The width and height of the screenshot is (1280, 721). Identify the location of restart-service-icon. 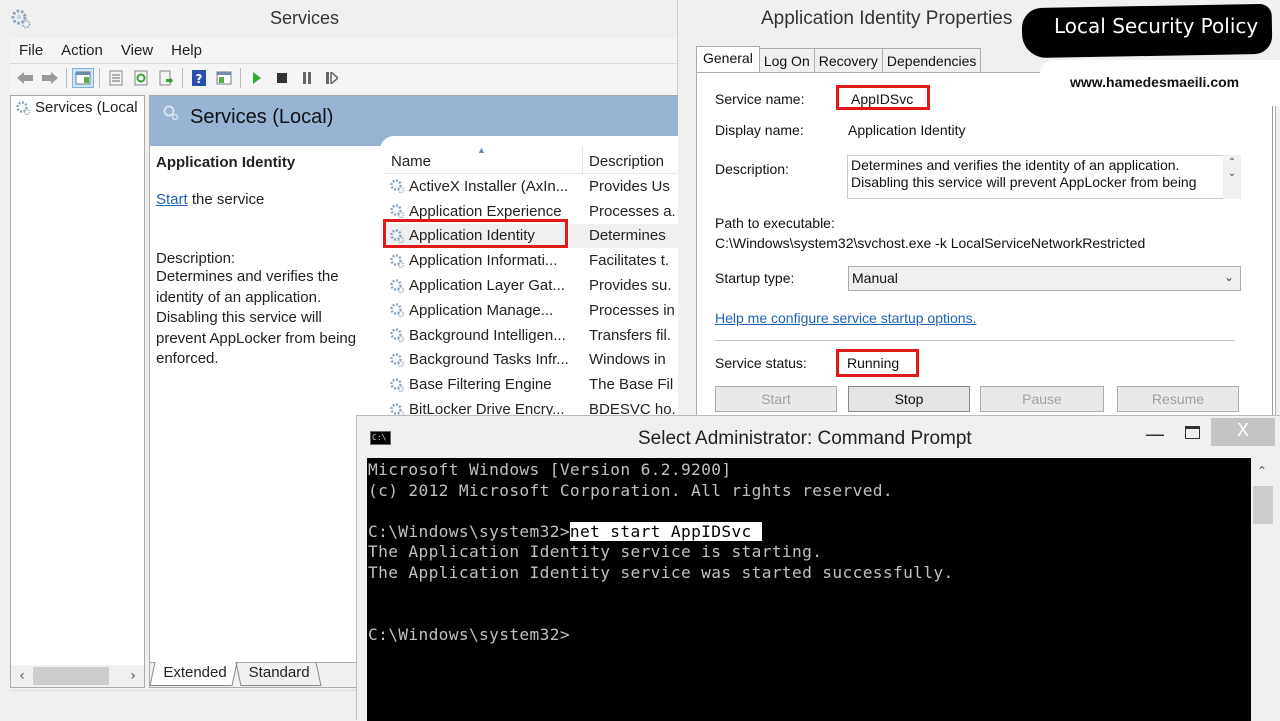
(332, 78).